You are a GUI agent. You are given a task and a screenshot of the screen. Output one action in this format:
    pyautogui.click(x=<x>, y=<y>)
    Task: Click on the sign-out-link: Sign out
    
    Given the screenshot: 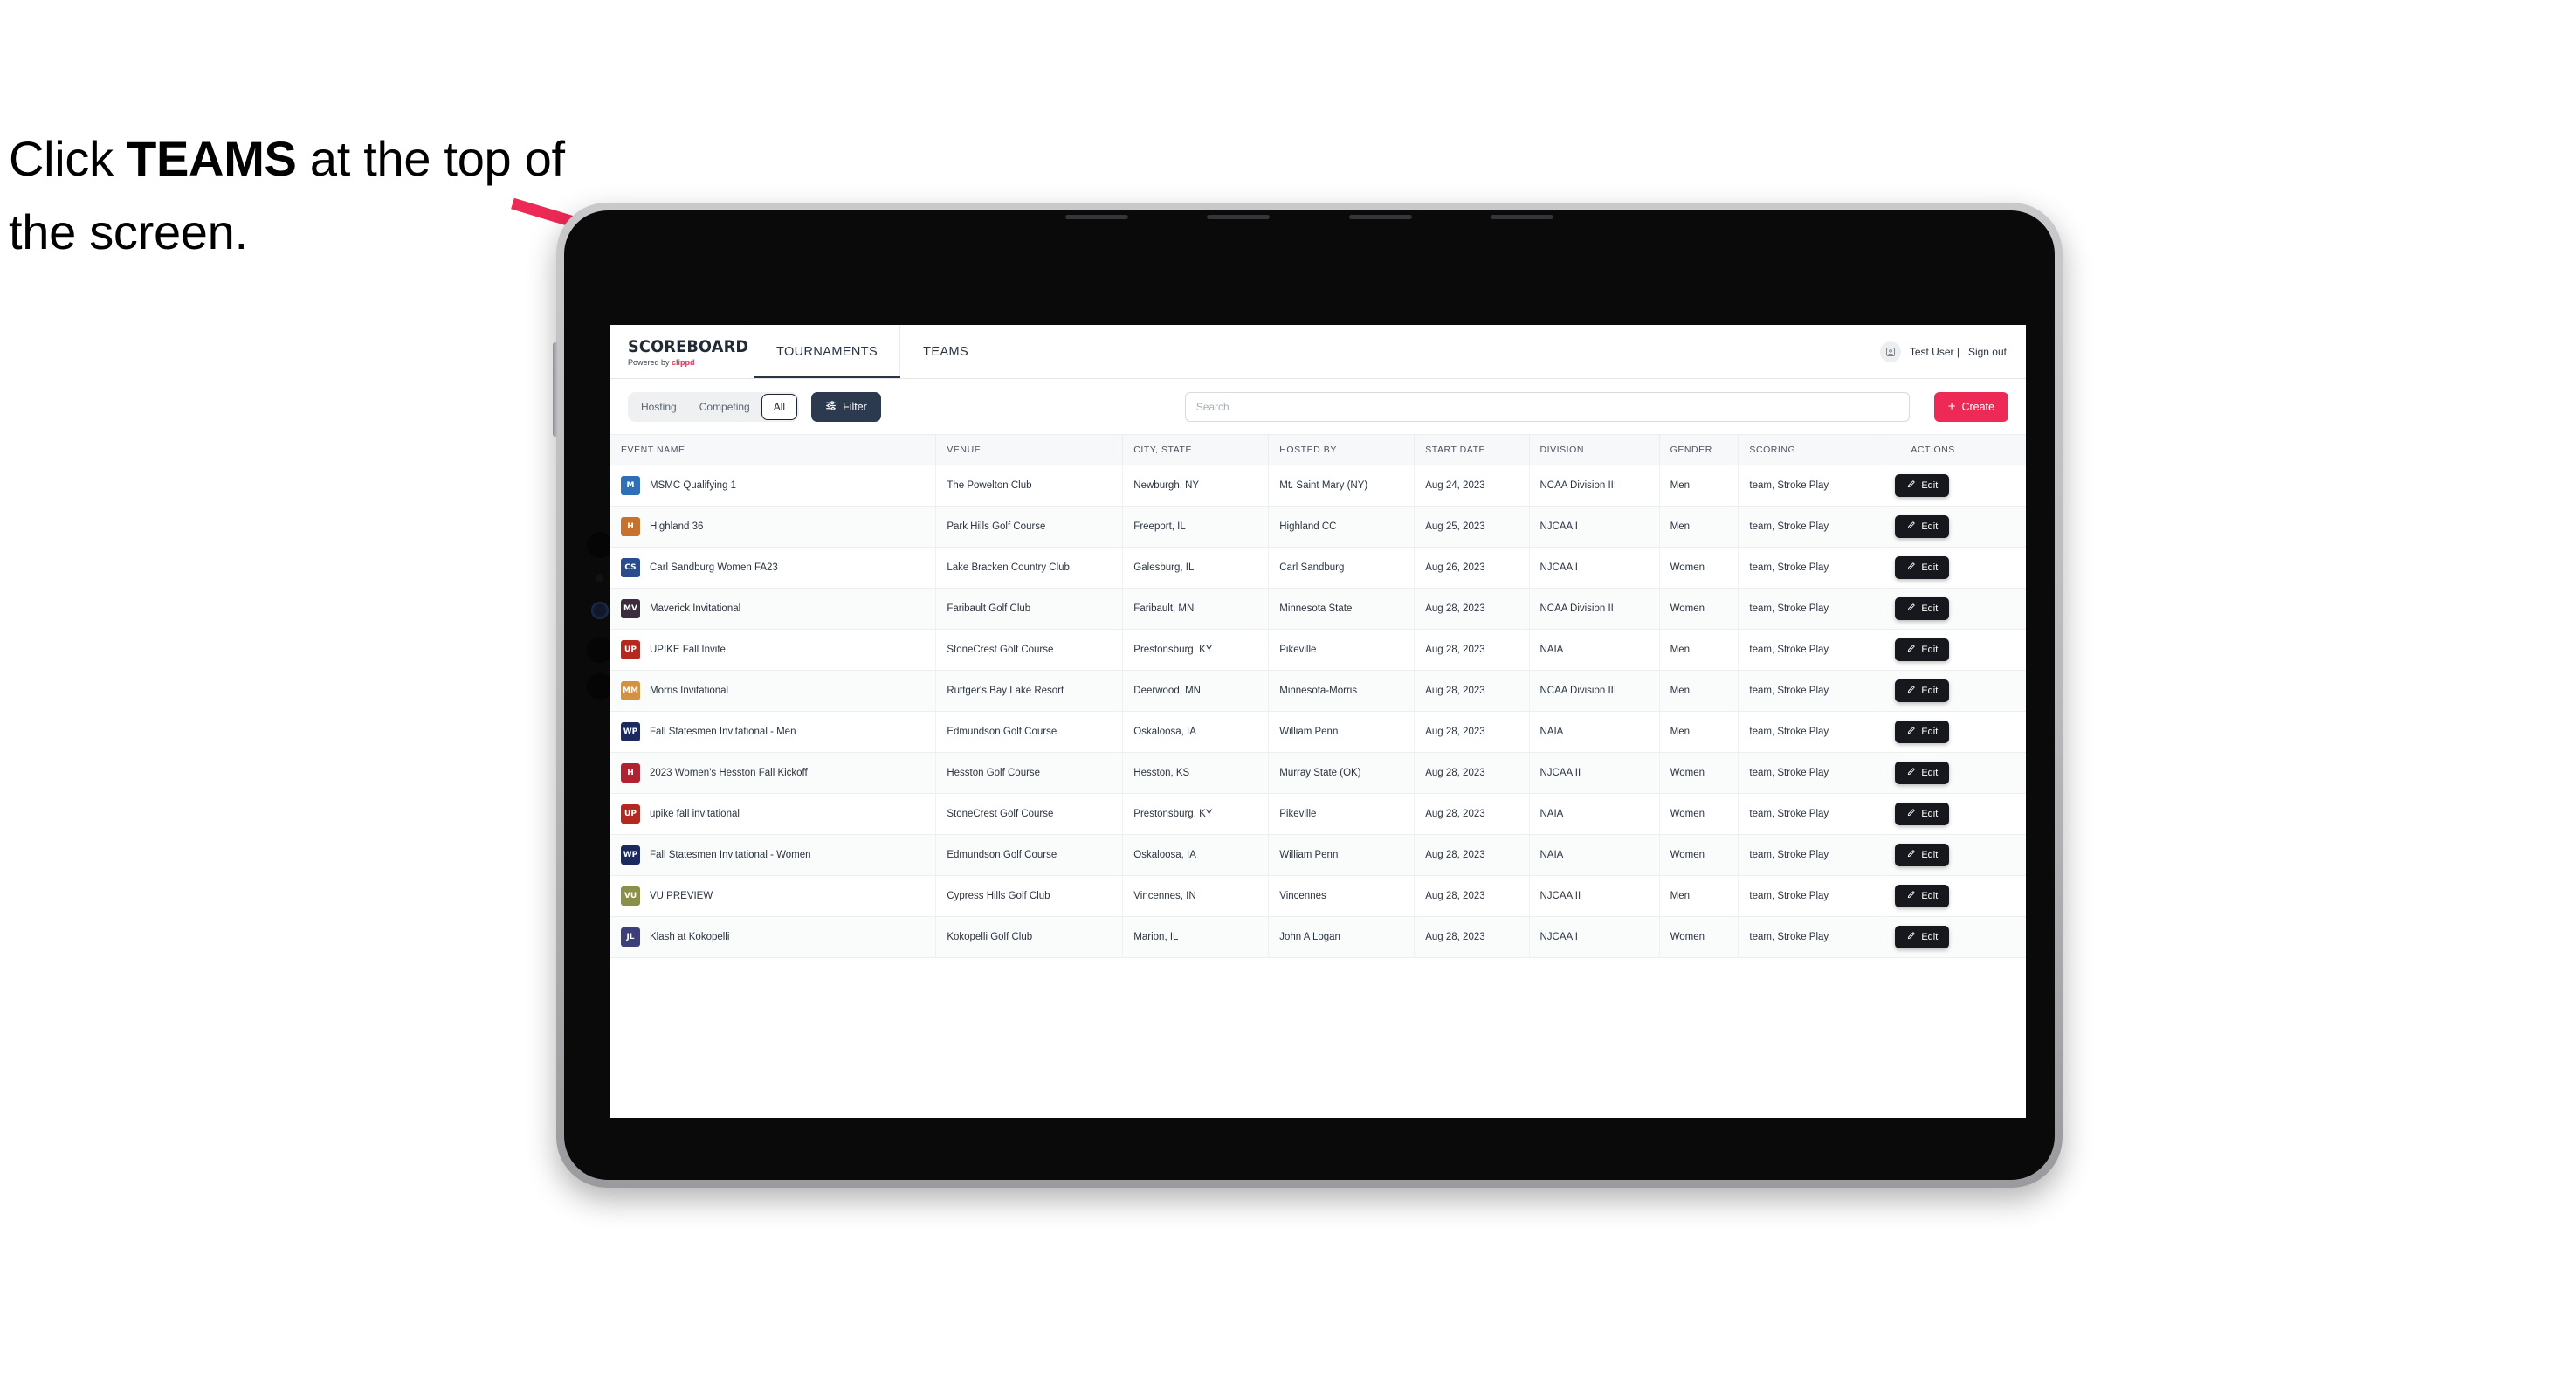 What is the action you would take?
    pyautogui.click(x=1987, y=352)
    